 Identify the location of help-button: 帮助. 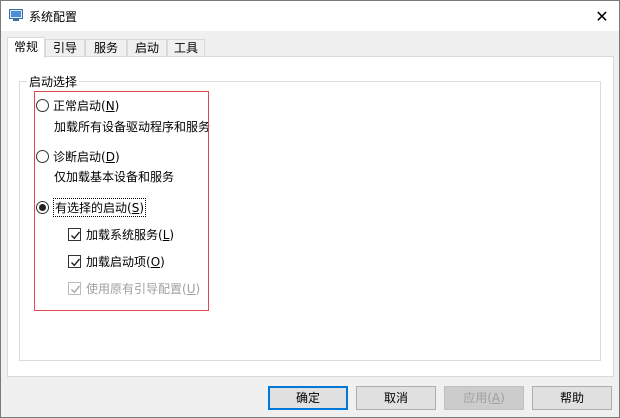
(572, 398).